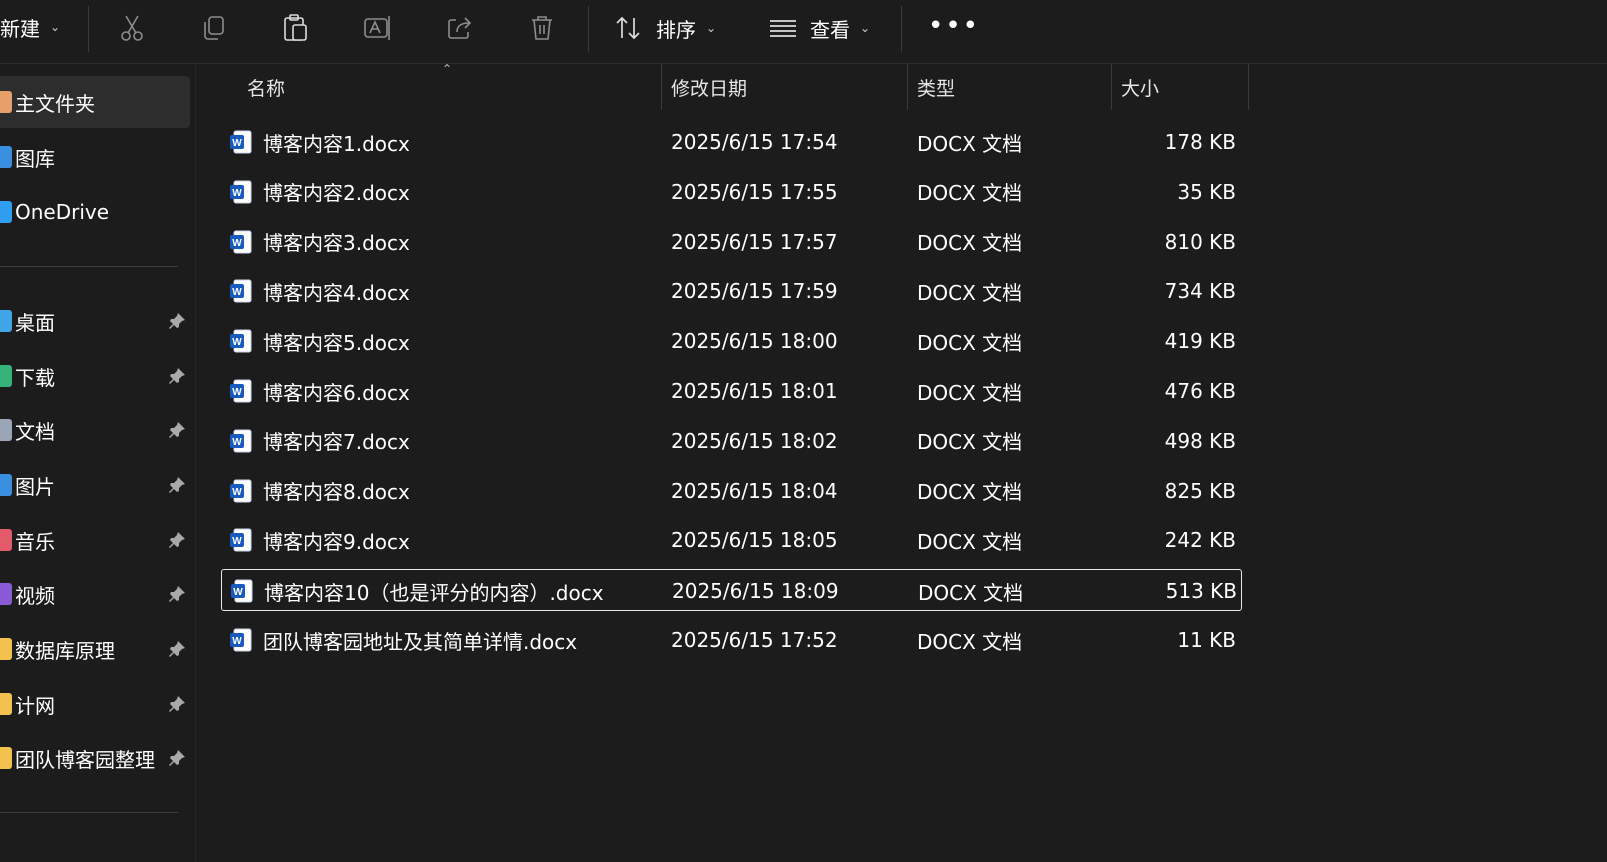  I want to click on sidebar-item: 图库, so click(95, 157).